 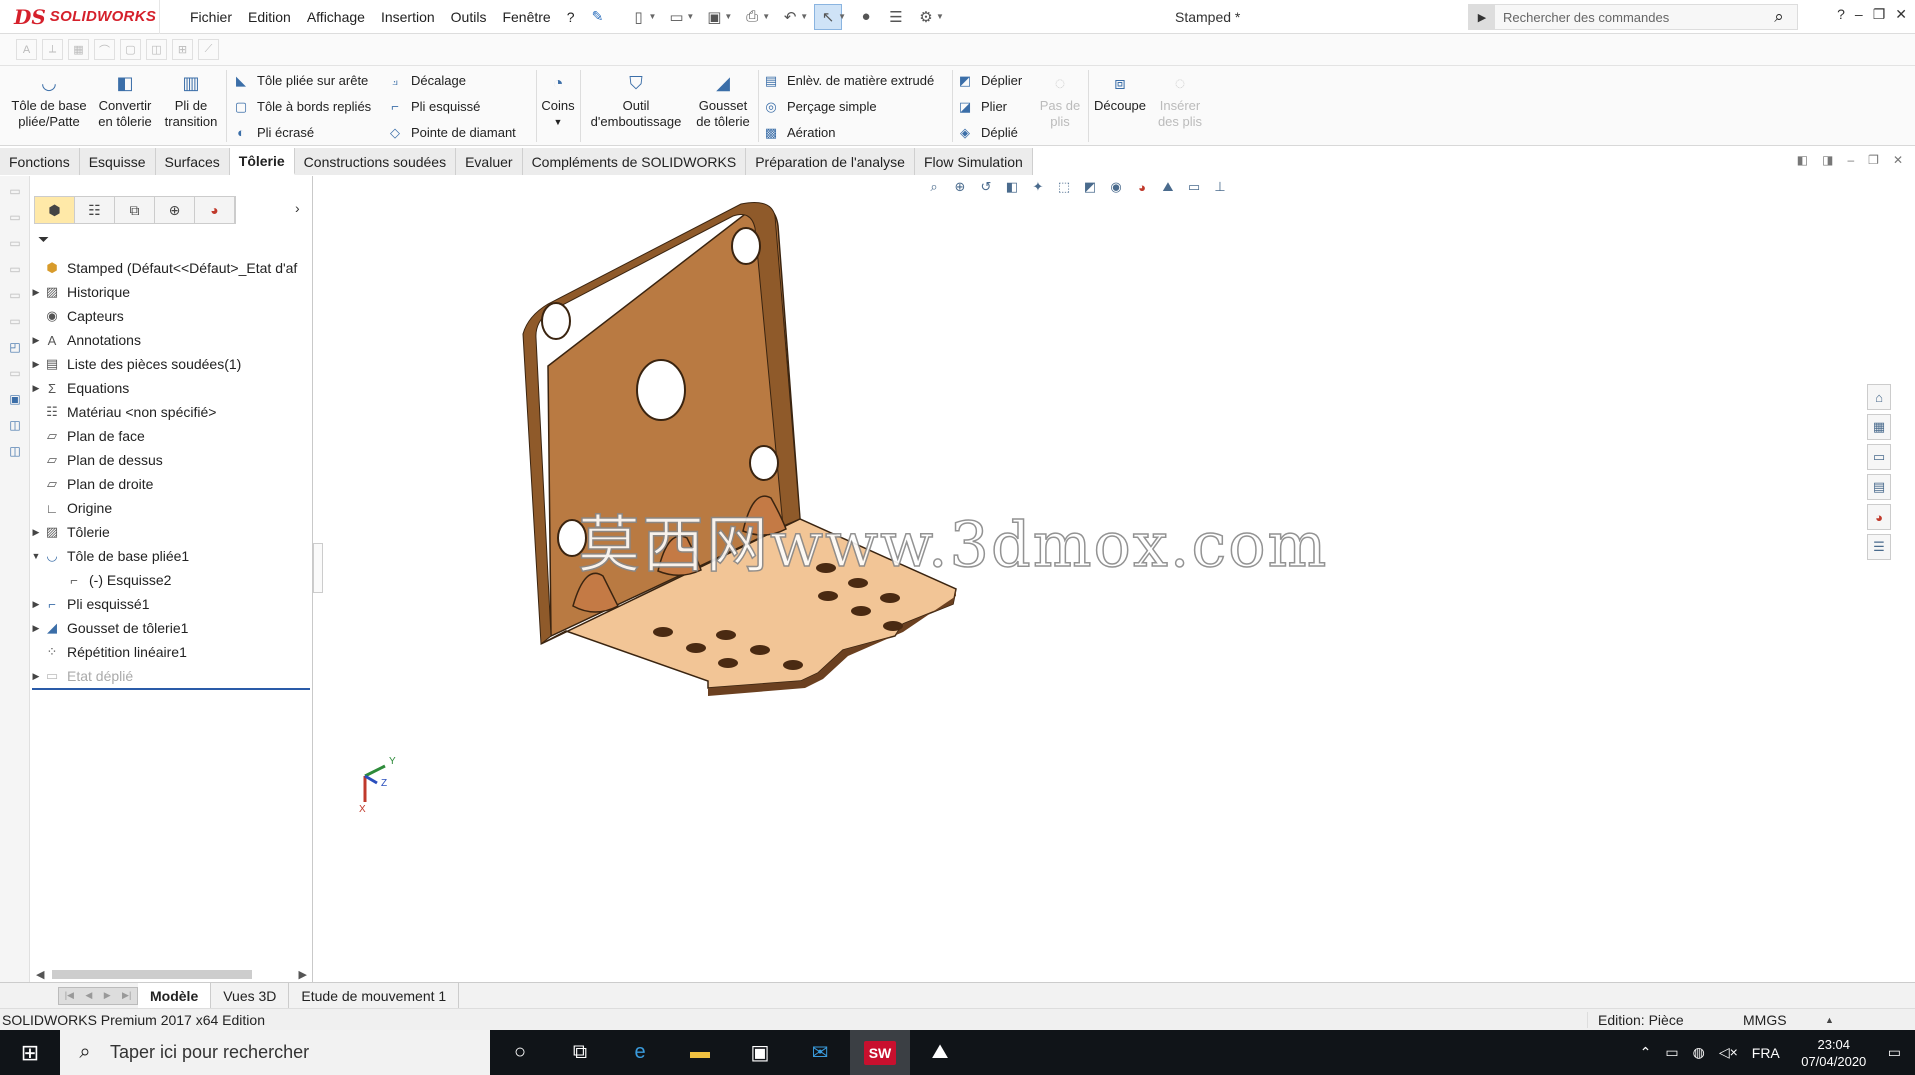 I want to click on menu-help: ?, so click(x=571, y=17).